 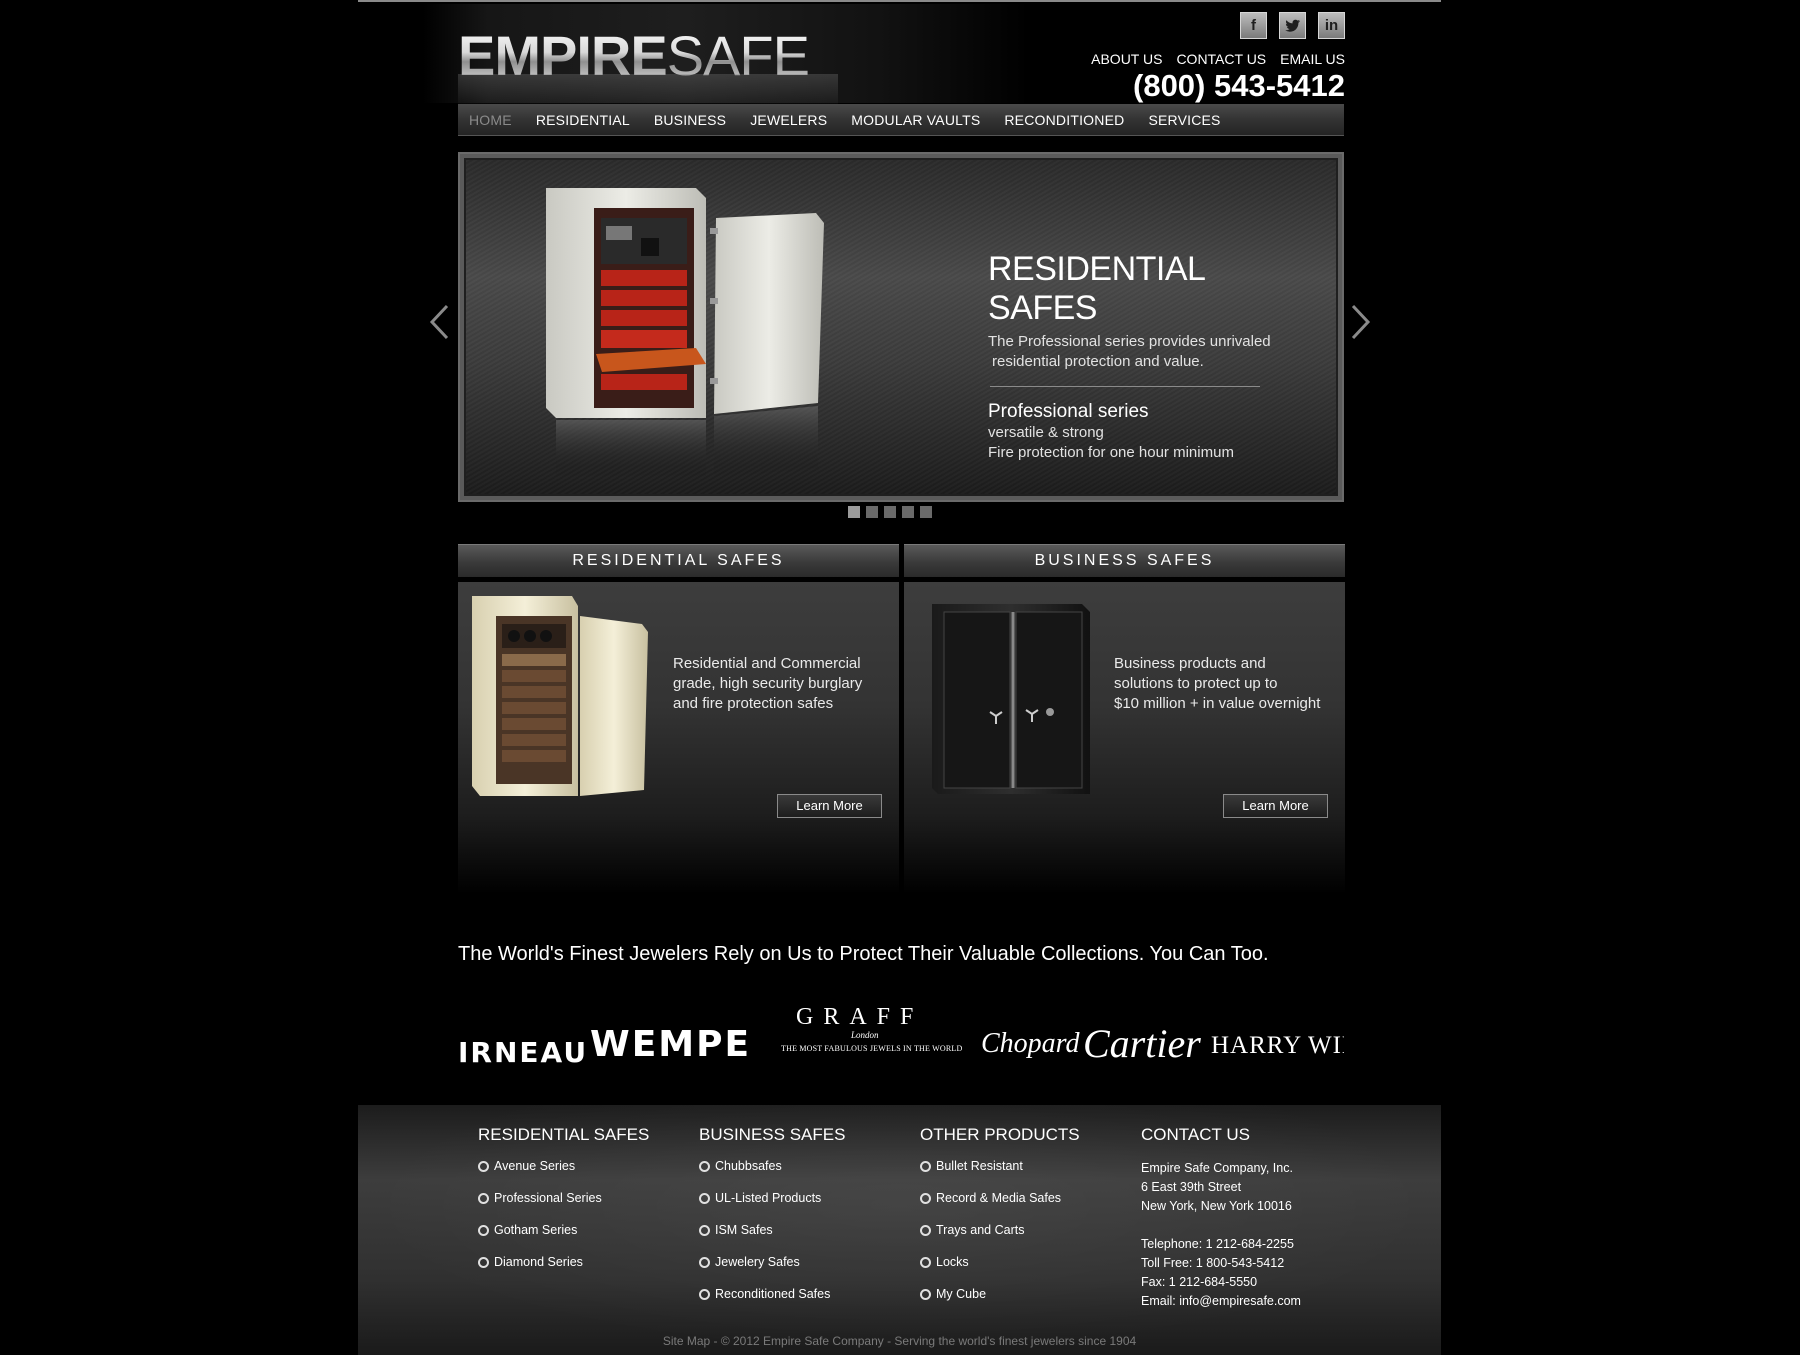 I want to click on nav-item-services: SERVICES, so click(x=1184, y=120).